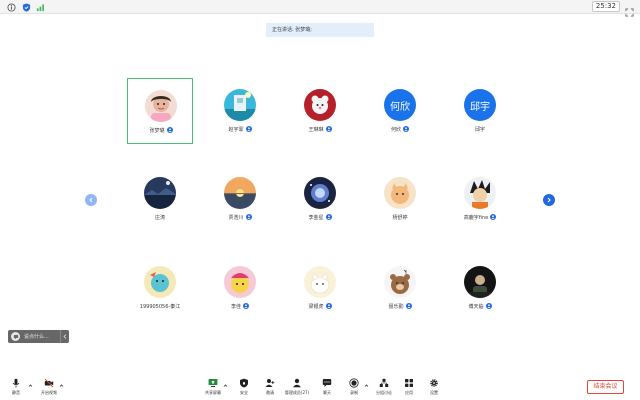 This screenshot has height=400, width=640. What do you see at coordinates (236, 129) in the screenshot?
I see `participant-name: 赵宇霏` at bounding box center [236, 129].